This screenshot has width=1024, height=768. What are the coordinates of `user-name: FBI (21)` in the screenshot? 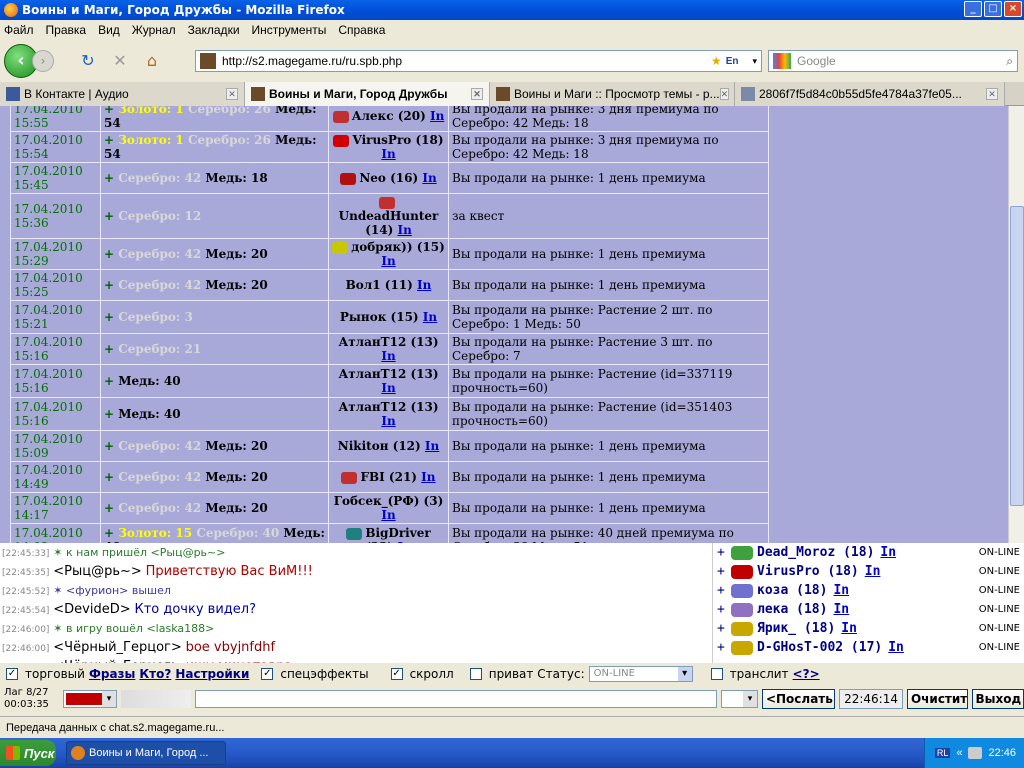 It's located at (388, 477).